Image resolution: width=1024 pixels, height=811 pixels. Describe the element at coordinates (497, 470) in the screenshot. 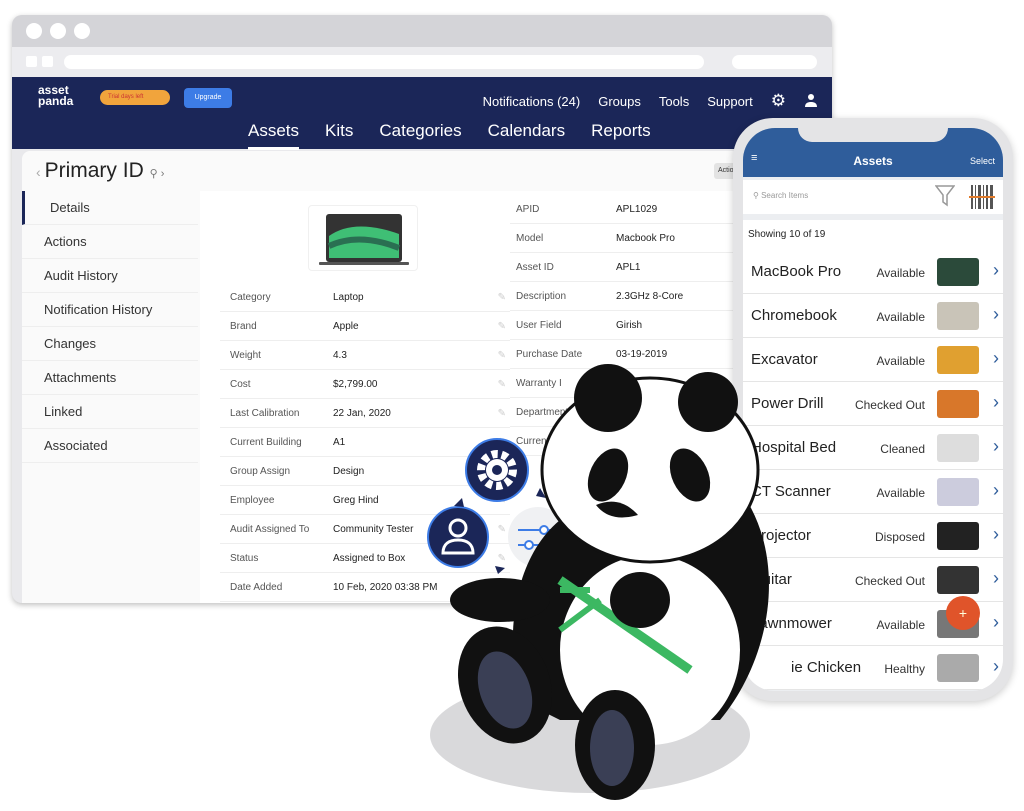

I see `gear-icon` at that location.